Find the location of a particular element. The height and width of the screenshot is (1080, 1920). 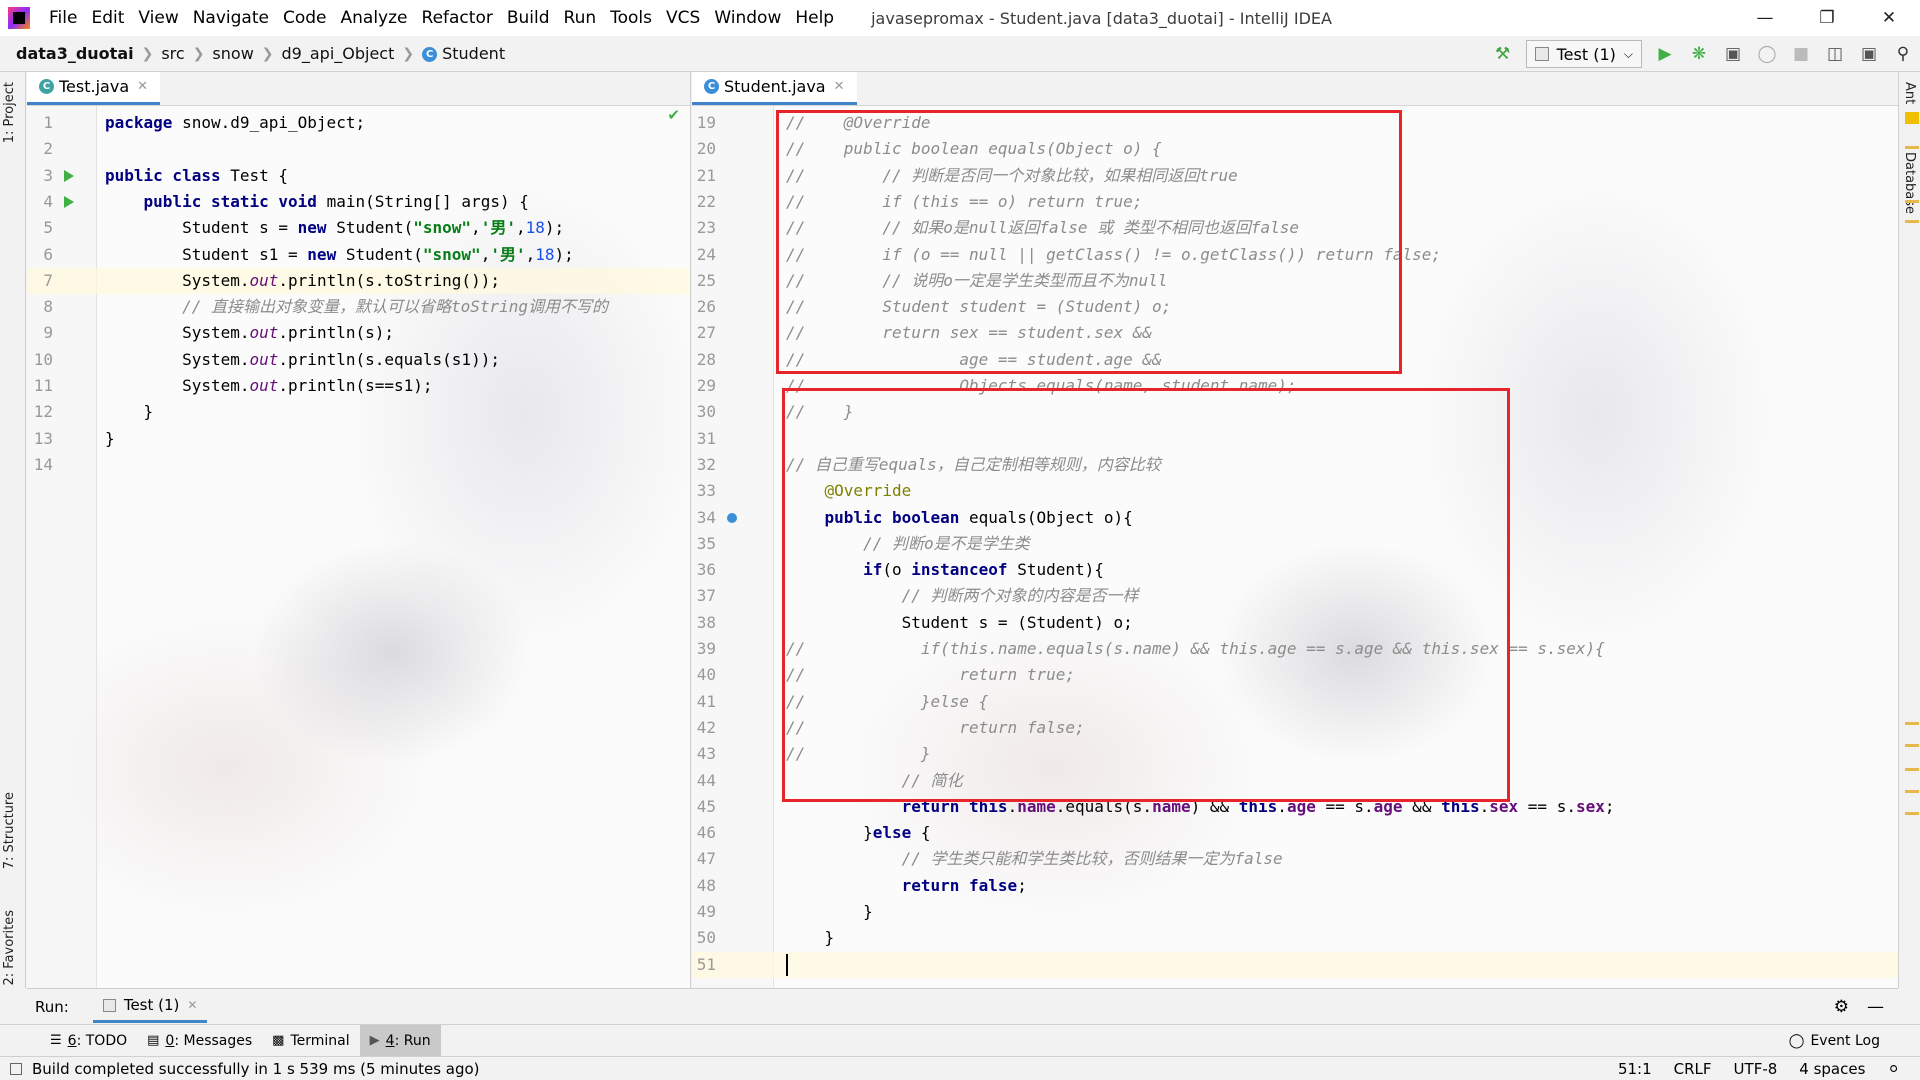

tool-tab-terminal-label: Terminal is located at coordinates (320, 1040).